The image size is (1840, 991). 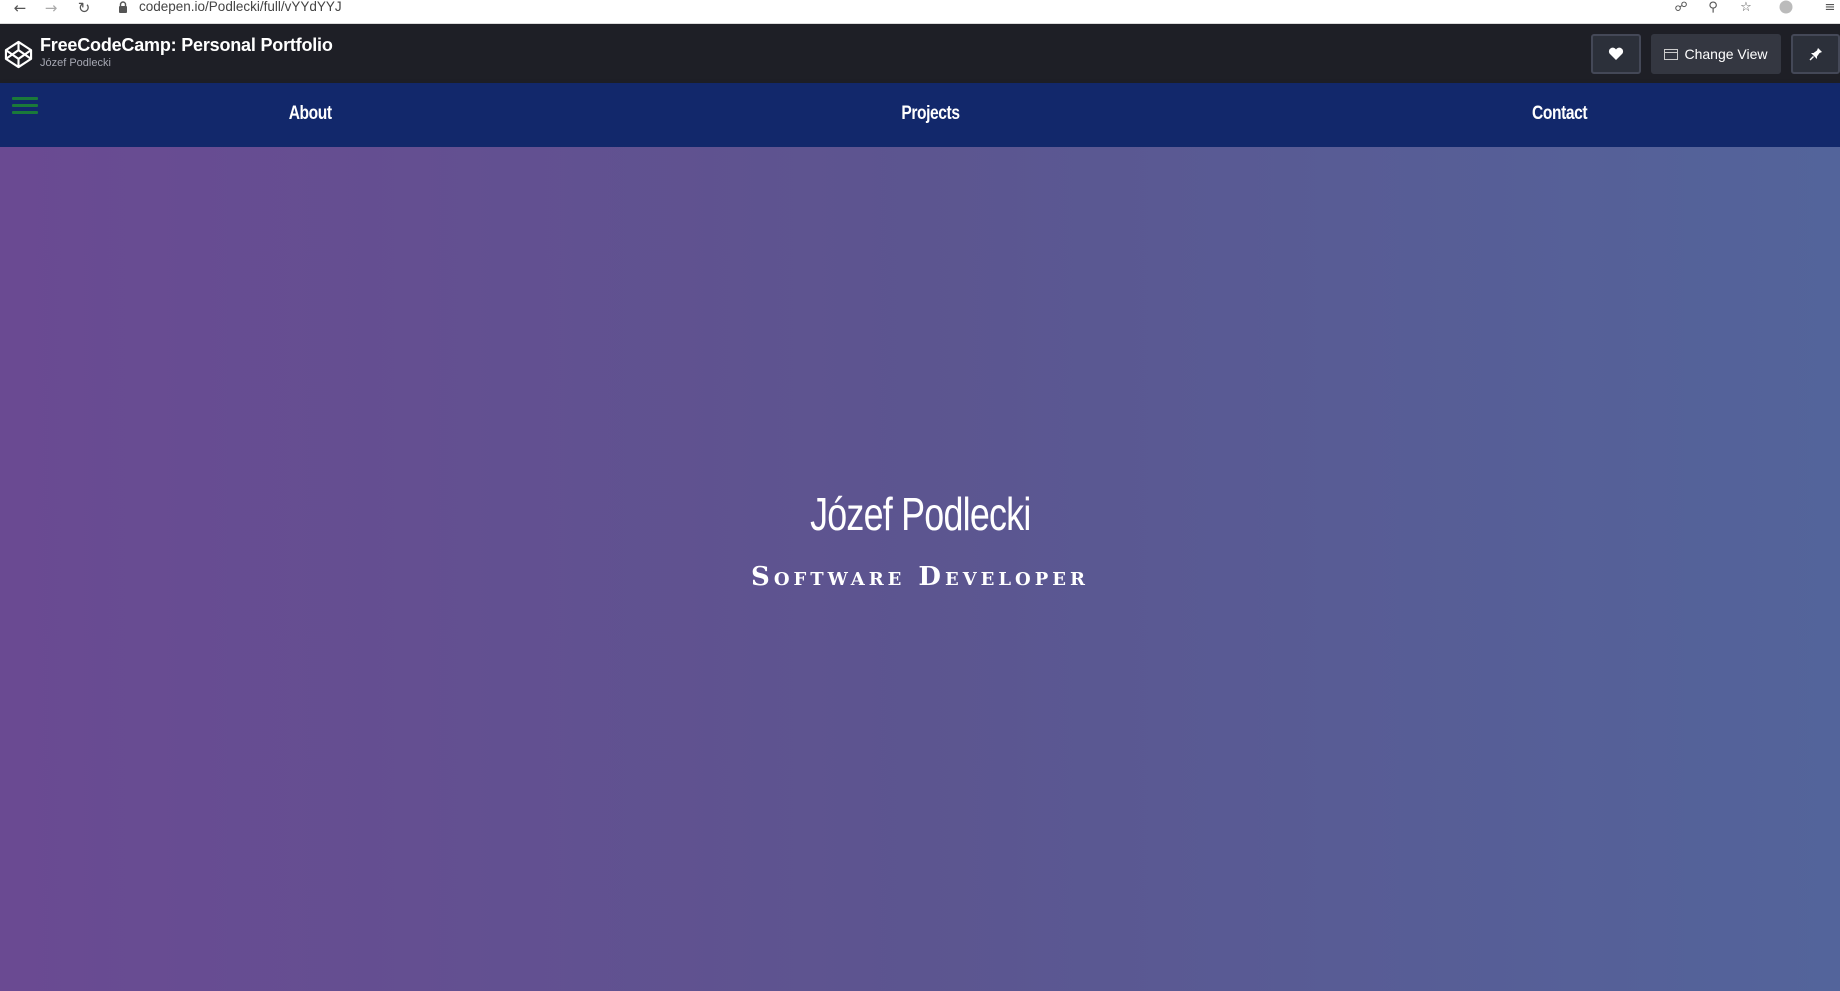 I want to click on like-button, so click(x=1616, y=54).